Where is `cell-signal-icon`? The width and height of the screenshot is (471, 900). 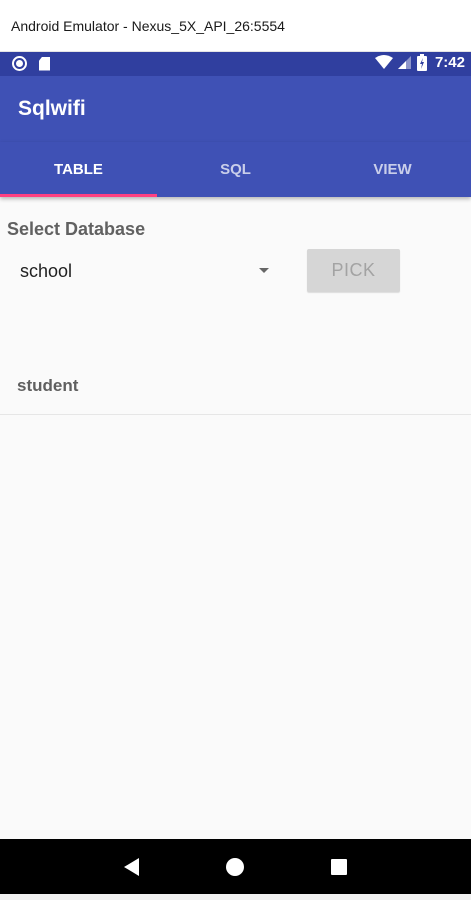
cell-signal-icon is located at coordinates (404, 62).